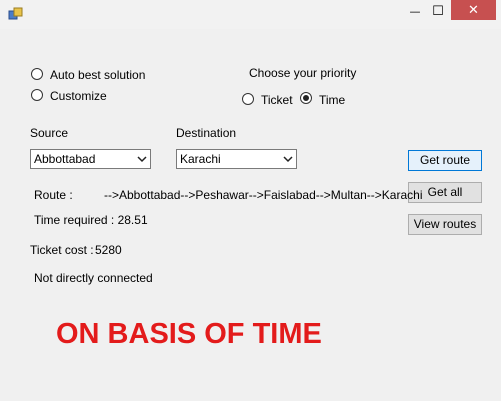 The height and width of the screenshot is (401, 501). What do you see at coordinates (78, 96) in the screenshot?
I see `customize-label: Customize` at bounding box center [78, 96].